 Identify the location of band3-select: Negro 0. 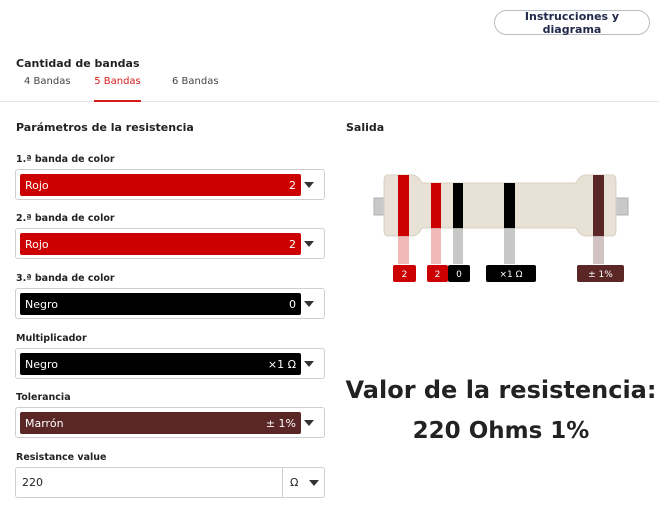
(170, 303).